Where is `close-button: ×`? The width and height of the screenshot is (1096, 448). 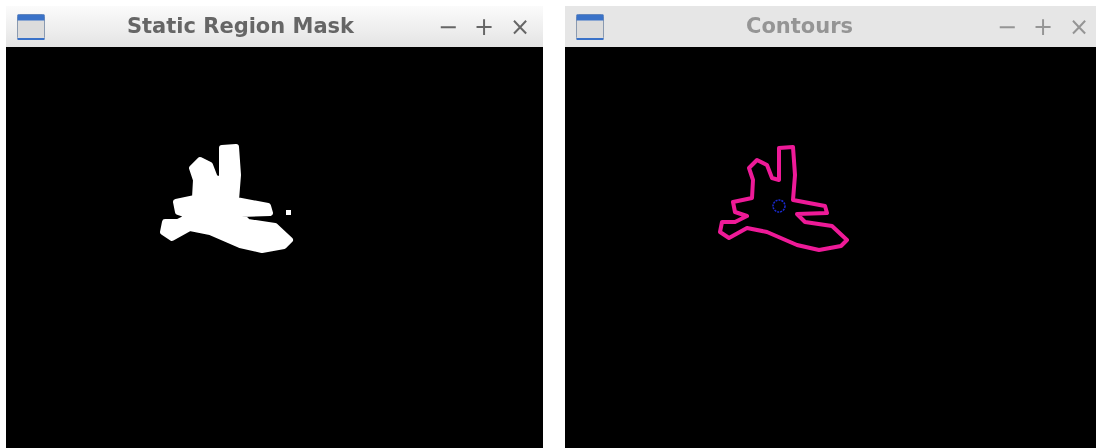
close-button: × is located at coordinates (520, 26).